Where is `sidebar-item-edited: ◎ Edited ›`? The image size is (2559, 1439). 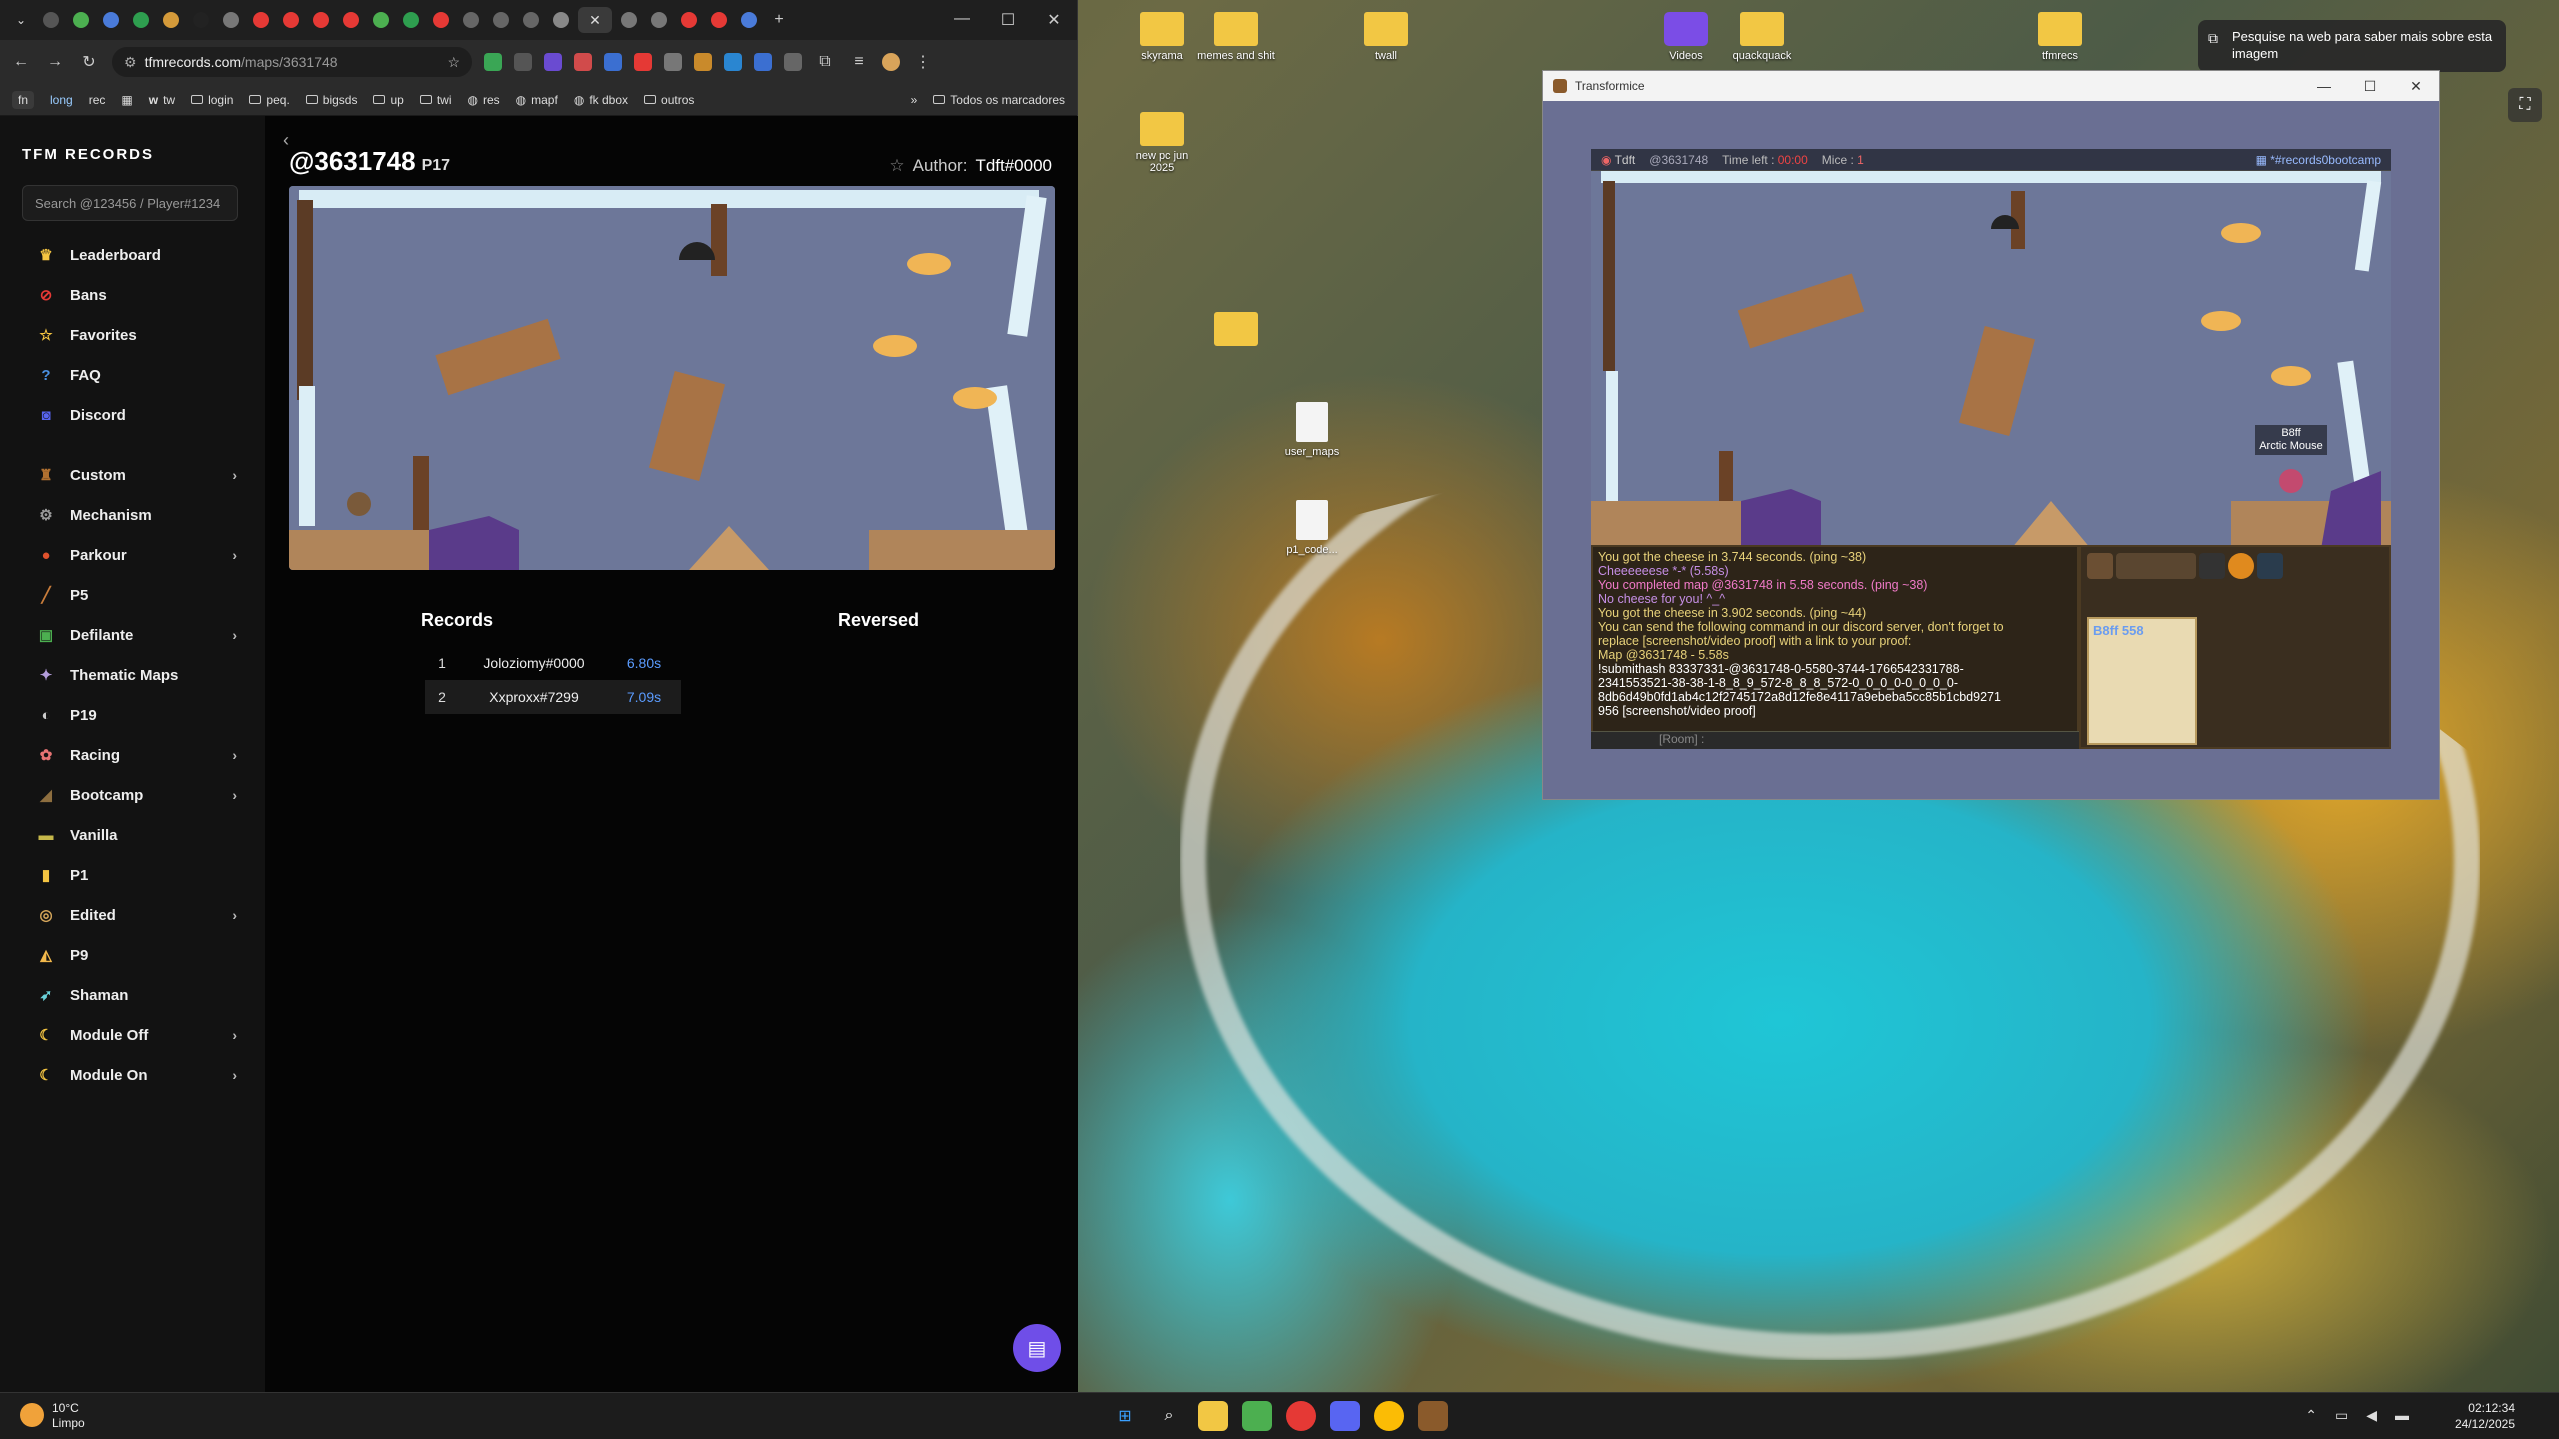 sidebar-item-edited: ◎ Edited › is located at coordinates (132, 915).